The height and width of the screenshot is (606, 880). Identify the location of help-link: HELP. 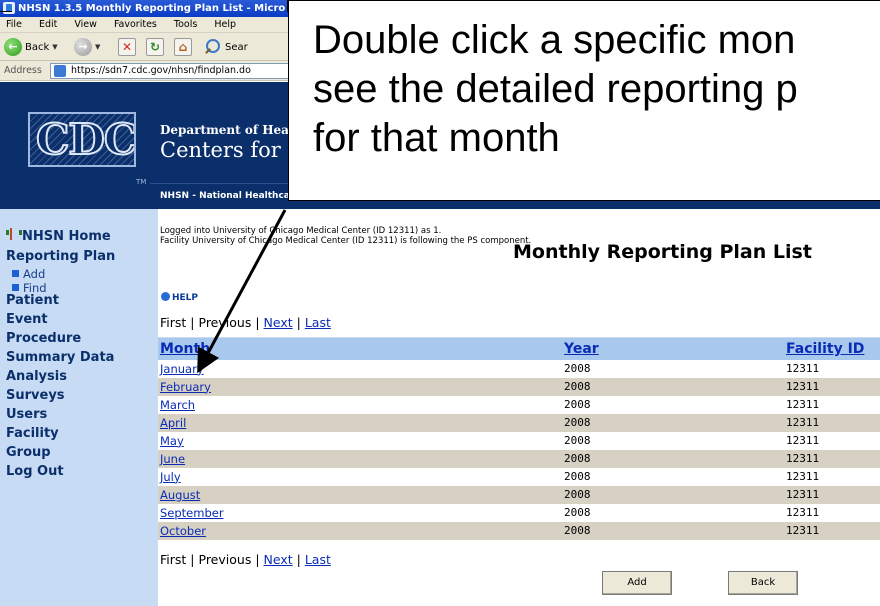
(179, 297).